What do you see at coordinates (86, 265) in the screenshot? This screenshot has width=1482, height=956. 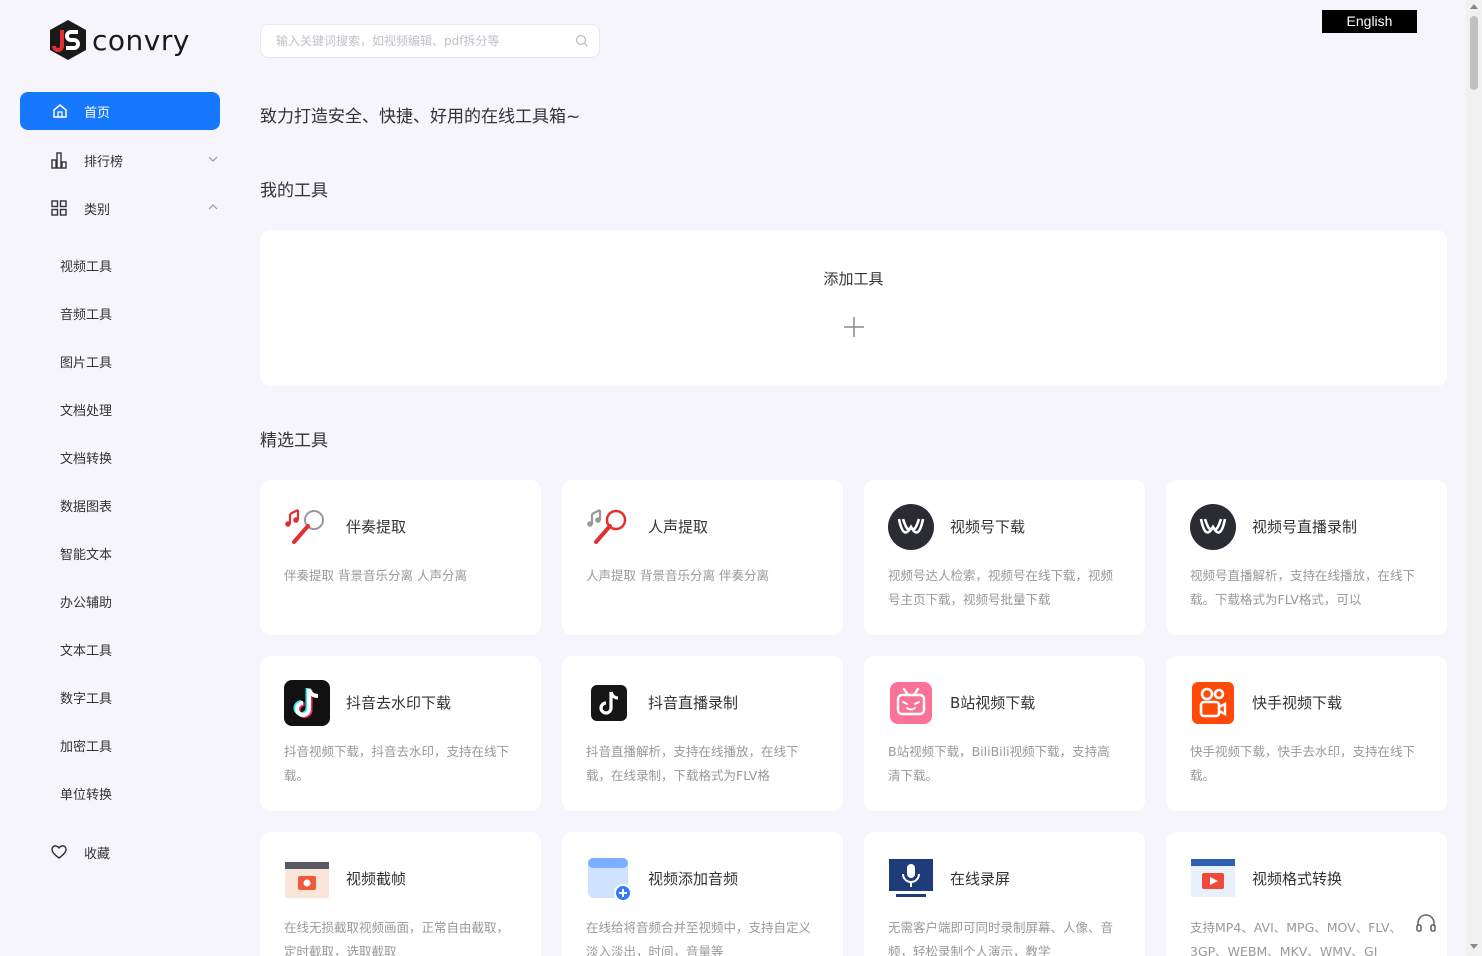 I see `category-item: 视频工具` at bounding box center [86, 265].